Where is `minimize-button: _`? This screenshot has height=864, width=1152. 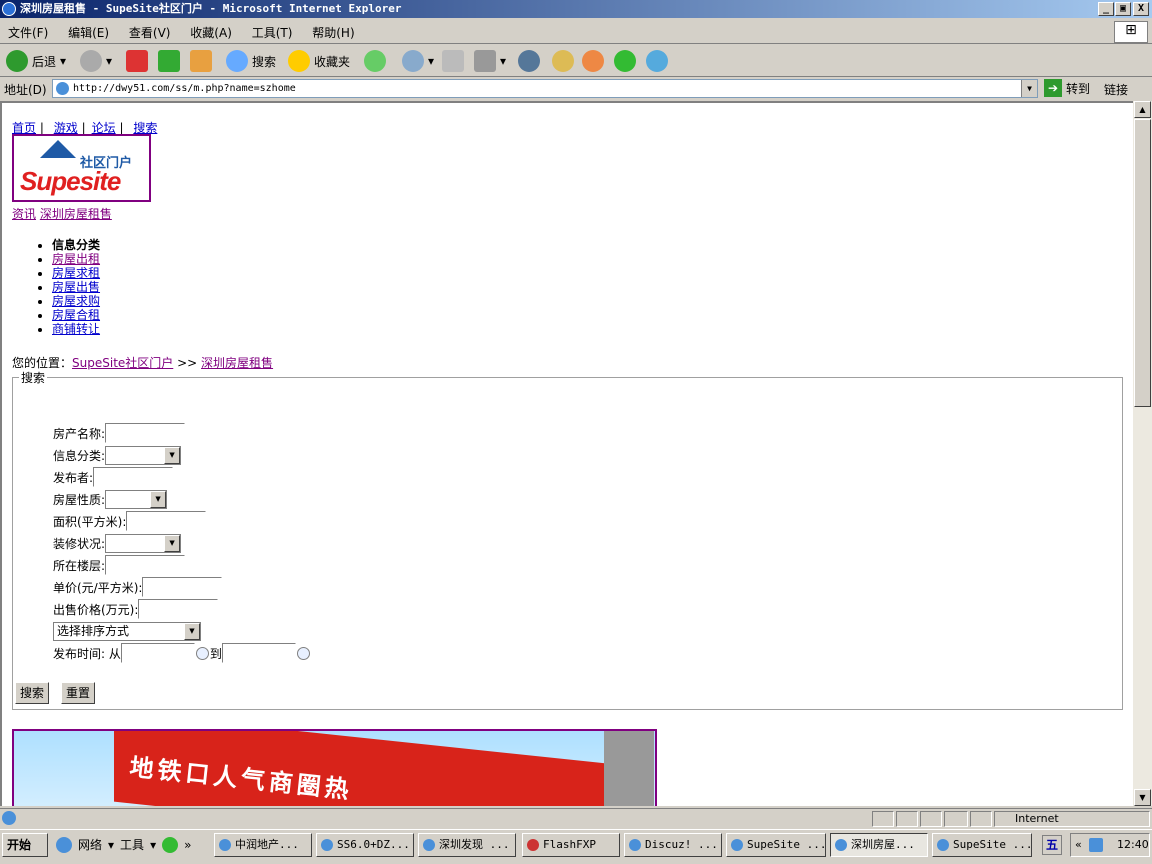
minimize-button: _ is located at coordinates (1106, 9).